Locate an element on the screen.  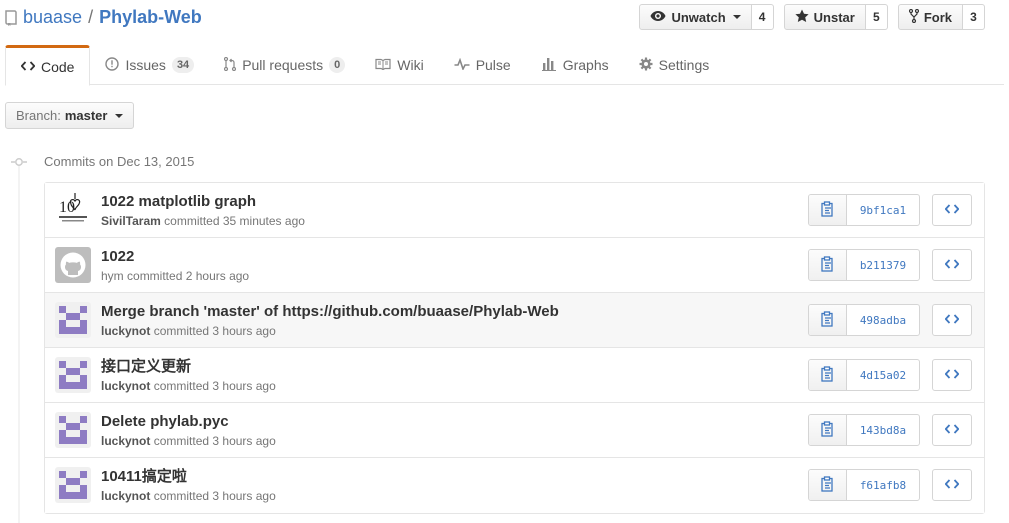
branch-select-button: Branch: master is located at coordinates (70, 115).